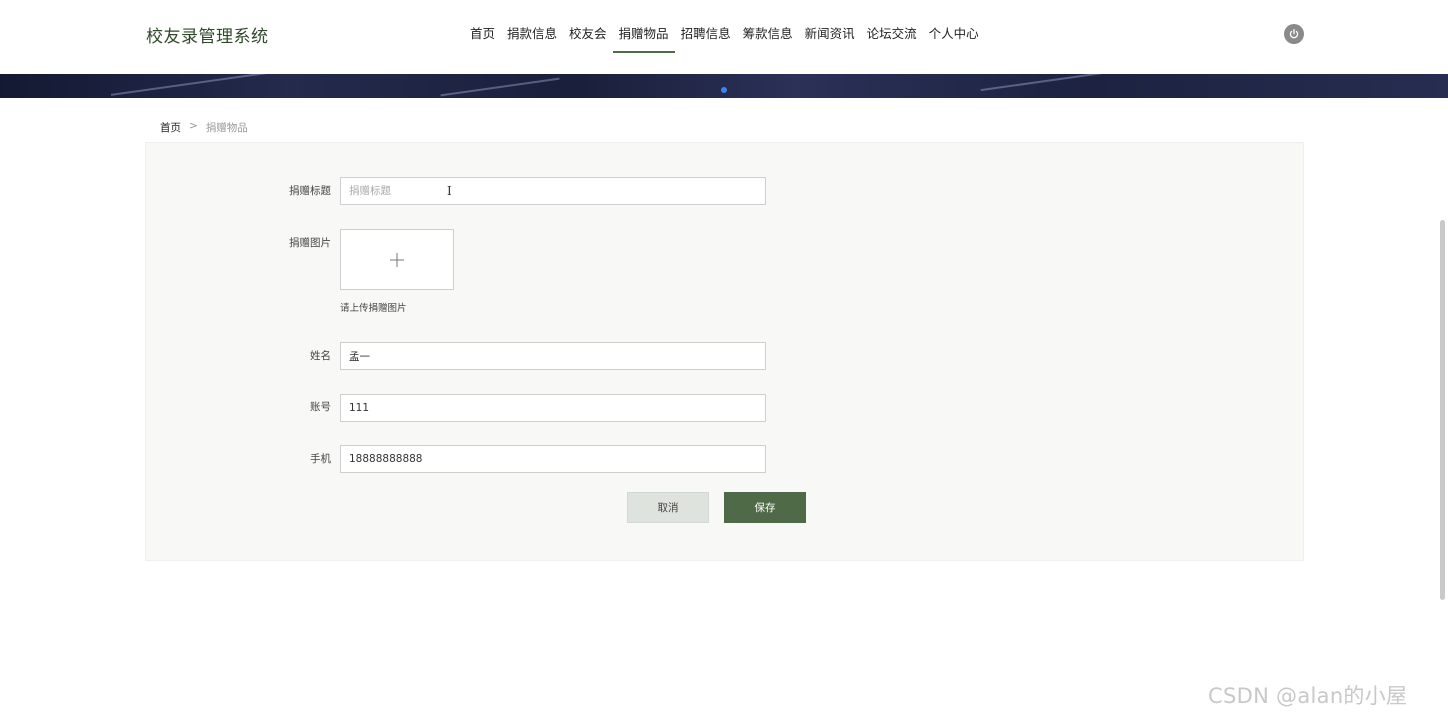 The image size is (1448, 720). Describe the element at coordinates (482, 37) in the screenshot. I see `nav-item: 首页` at that location.